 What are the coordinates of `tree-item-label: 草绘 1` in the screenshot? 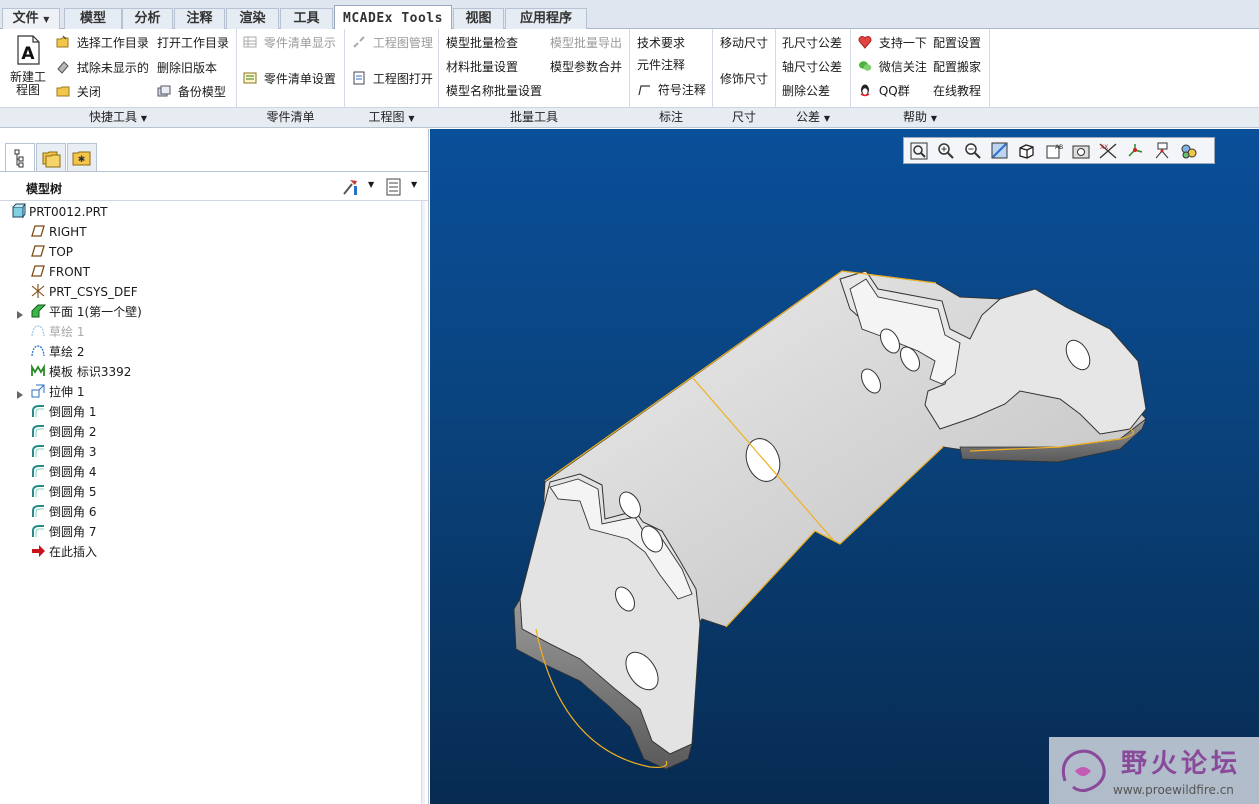 It's located at (67, 332).